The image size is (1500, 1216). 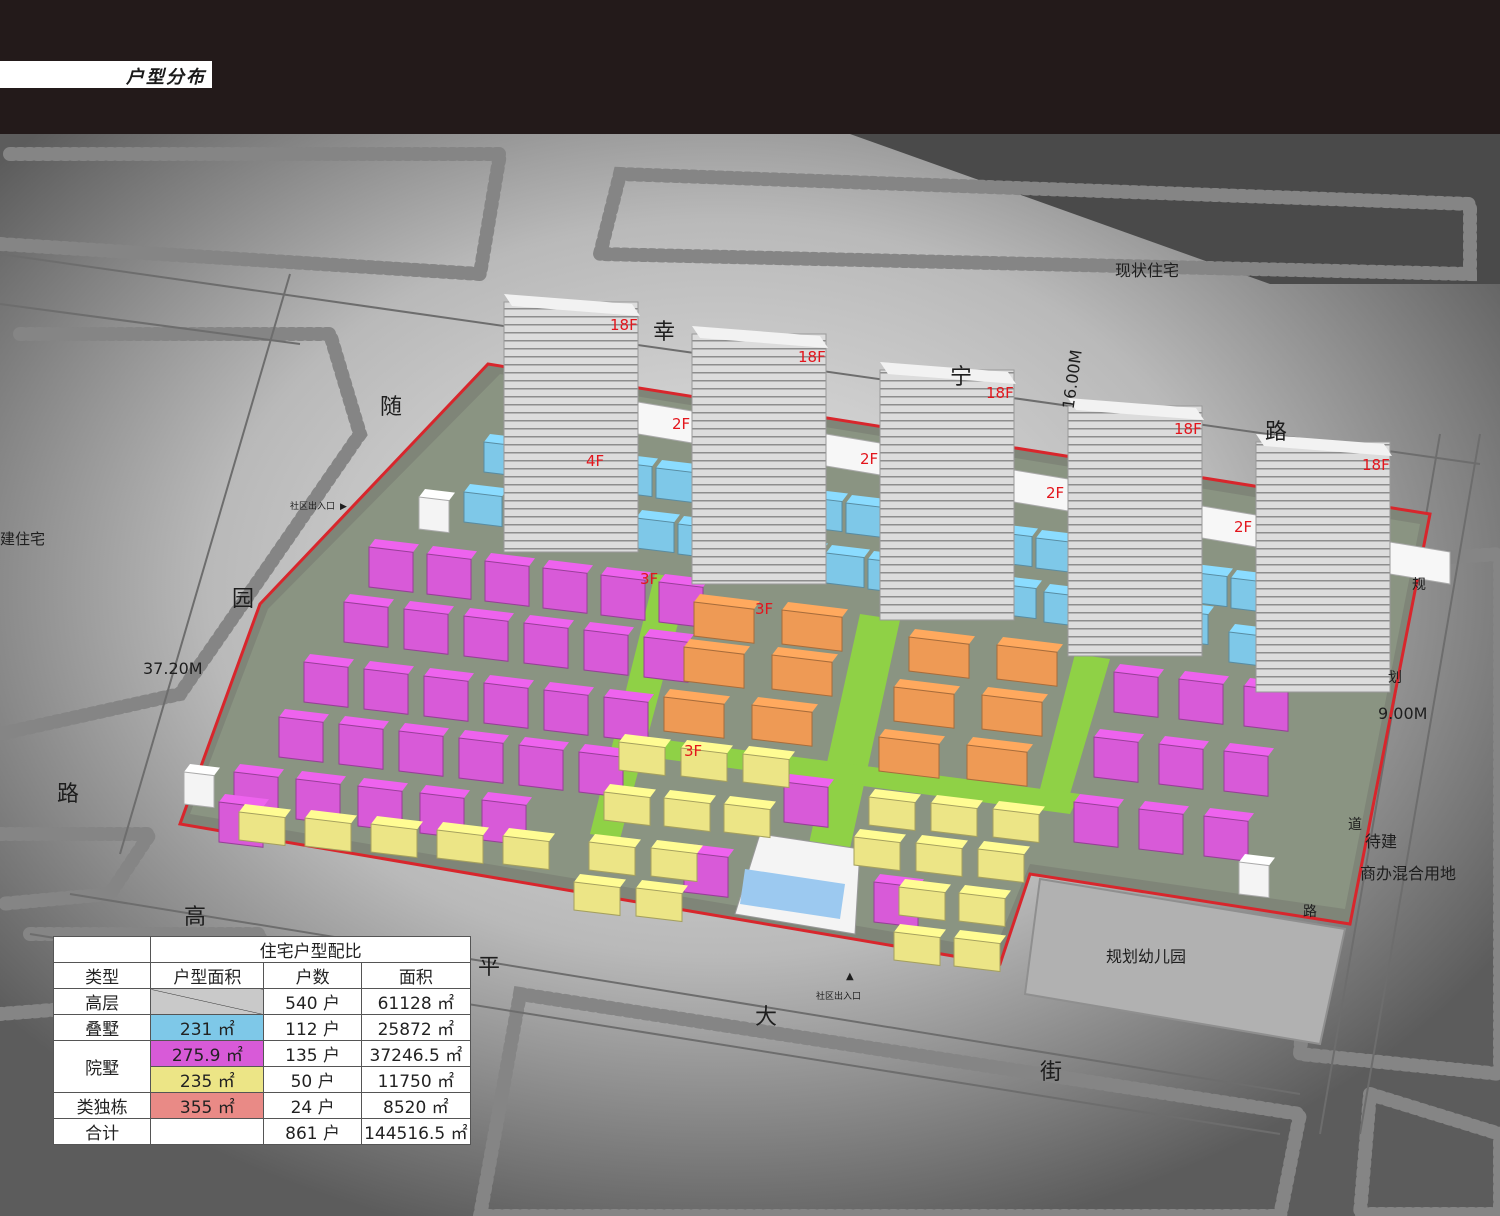 What do you see at coordinates (1310, 912) in the screenshot?
I see `plan-road-char-4: 路` at bounding box center [1310, 912].